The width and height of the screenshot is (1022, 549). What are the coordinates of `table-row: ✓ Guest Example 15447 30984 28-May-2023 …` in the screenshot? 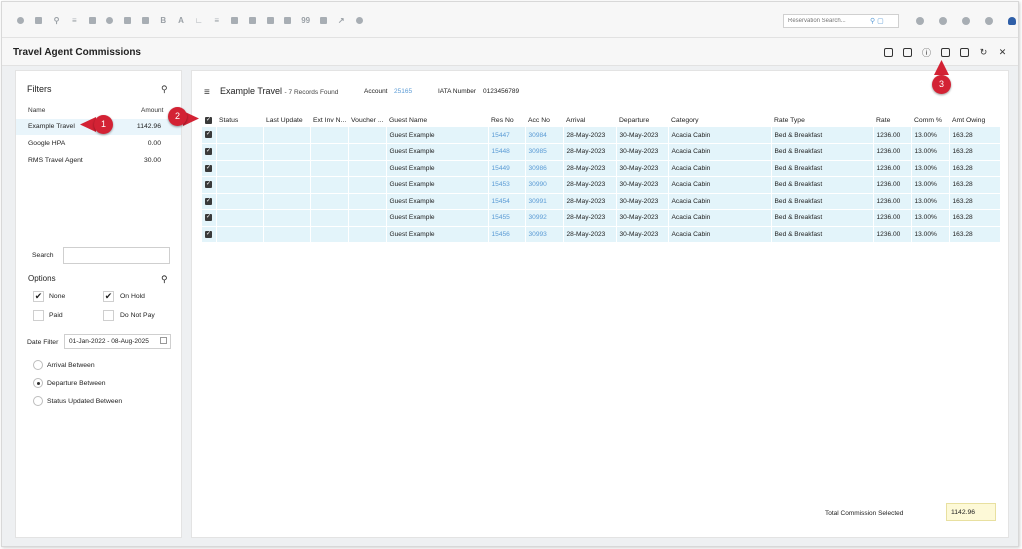 It's located at (601, 135).